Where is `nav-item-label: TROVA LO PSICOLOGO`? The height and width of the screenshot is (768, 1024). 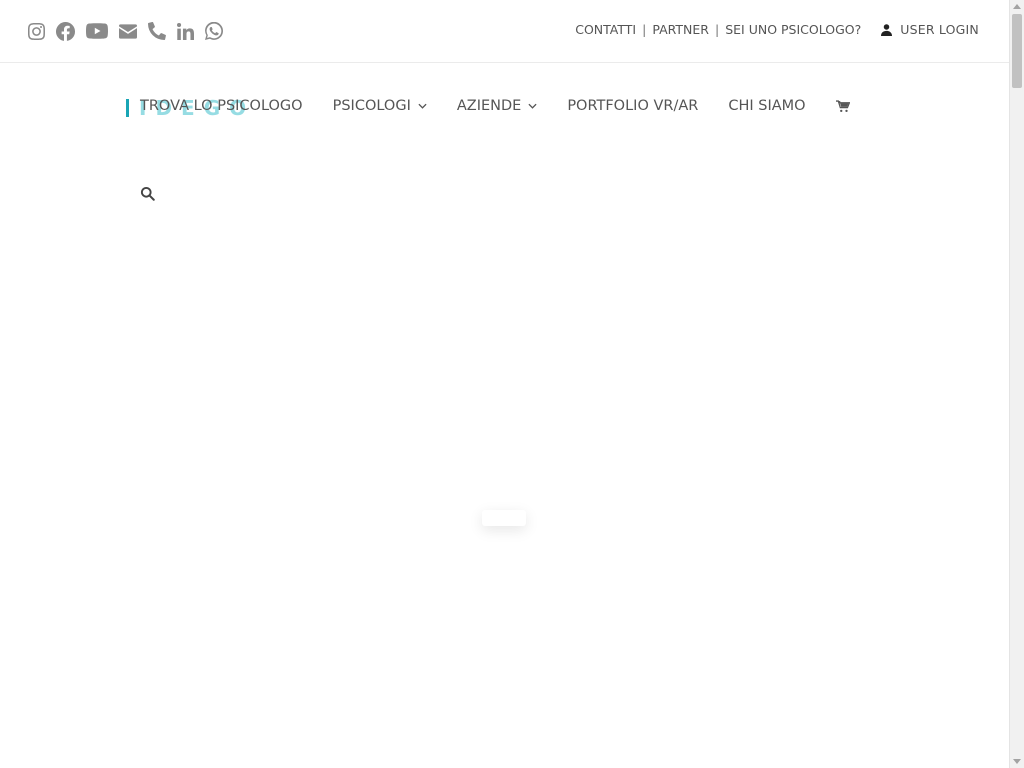
nav-item-label: TROVA LO PSICOLOGO is located at coordinates (221, 106).